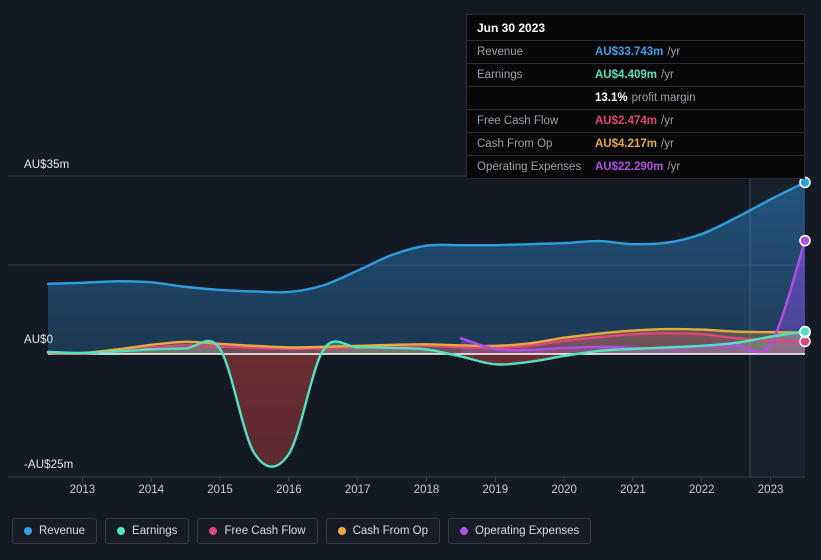  What do you see at coordinates (151, 490) in the screenshot?
I see `x-axis-label-2014: 2014` at bounding box center [151, 490].